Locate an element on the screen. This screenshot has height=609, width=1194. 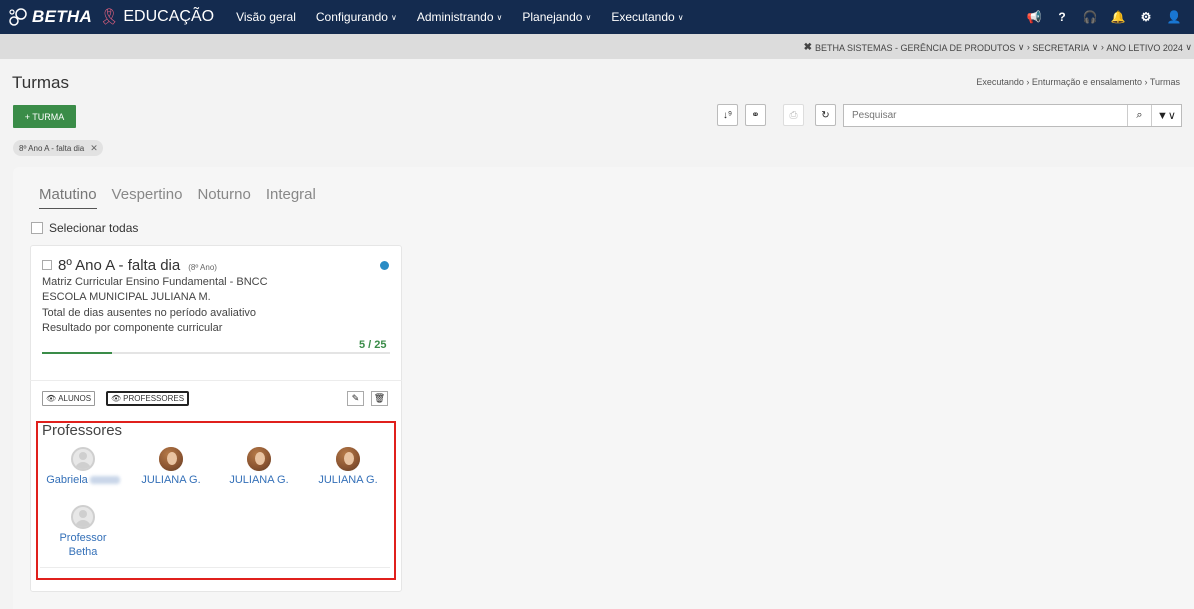
turma-checkbox is located at coordinates (47, 265).